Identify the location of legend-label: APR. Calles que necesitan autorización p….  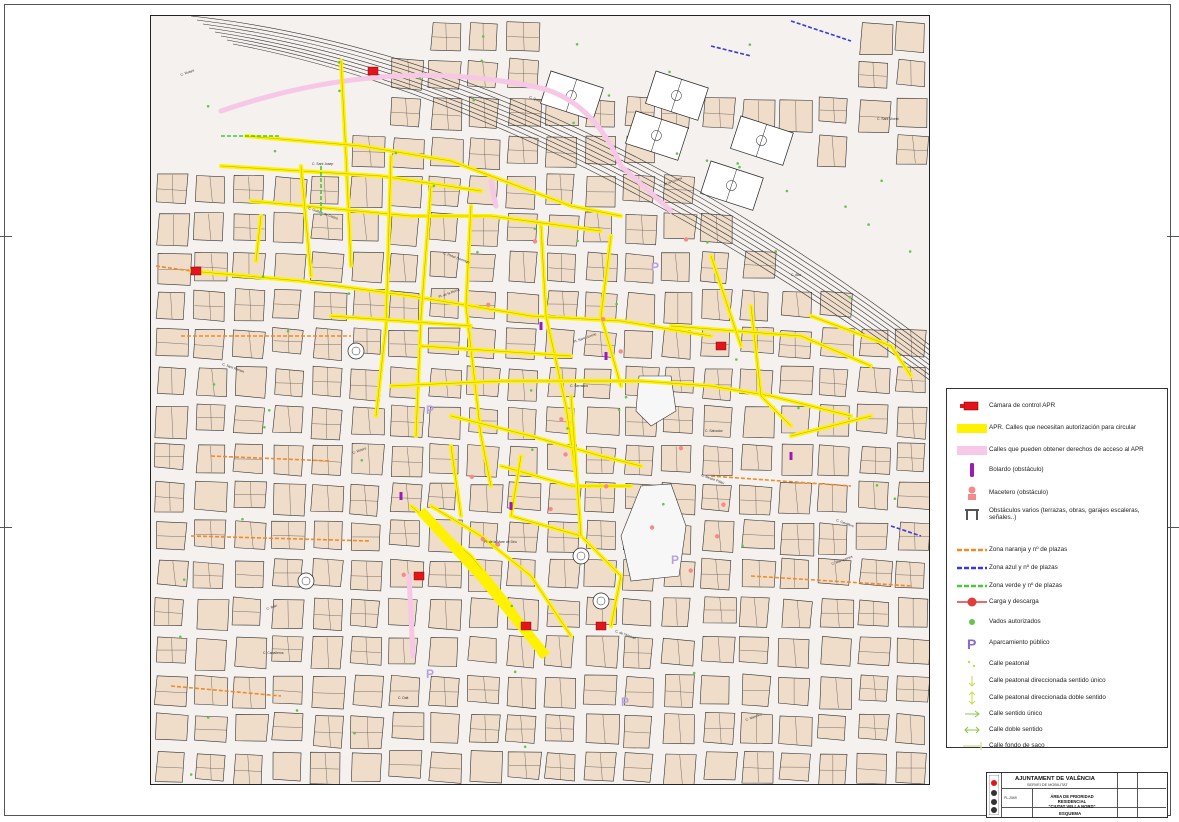
(1063, 427).